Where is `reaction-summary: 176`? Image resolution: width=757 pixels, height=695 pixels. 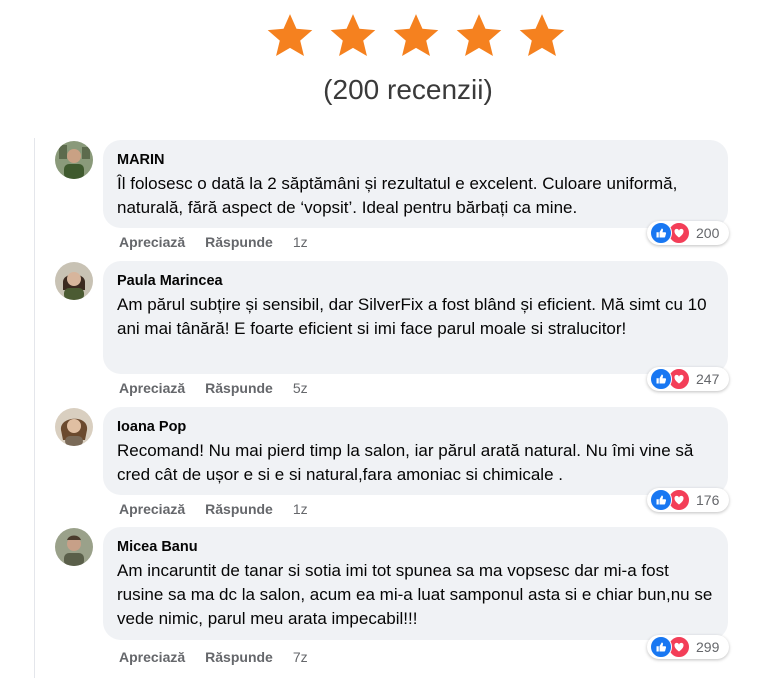 reaction-summary: 176 is located at coordinates (688, 500).